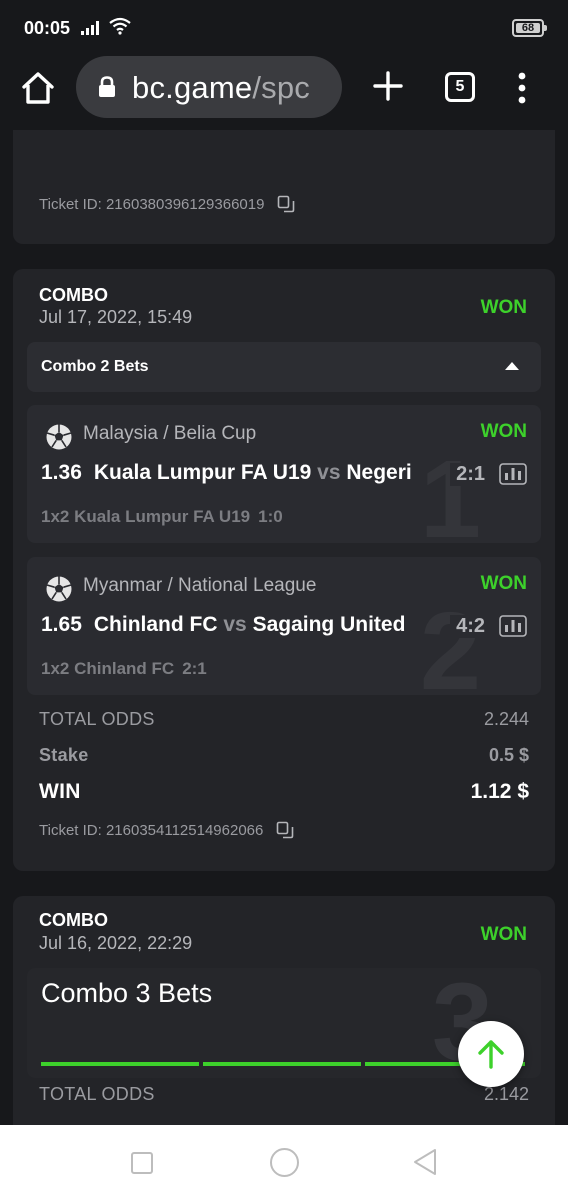 The width and height of the screenshot is (568, 1200). Describe the element at coordinates (124, 668) in the screenshot. I see `bet-pick: 1x2 Chinland FC 2:1` at that location.